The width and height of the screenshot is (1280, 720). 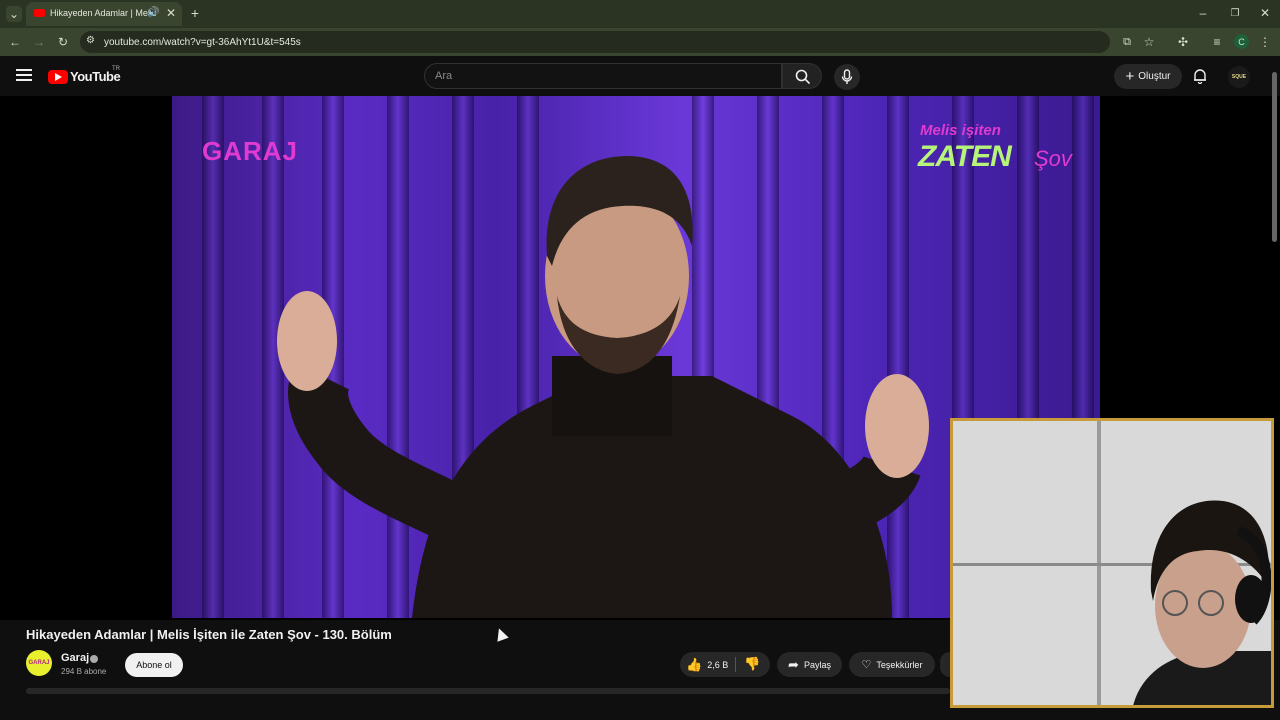 I want to click on thumbs-up-icon: 👍, so click(x=694, y=664).